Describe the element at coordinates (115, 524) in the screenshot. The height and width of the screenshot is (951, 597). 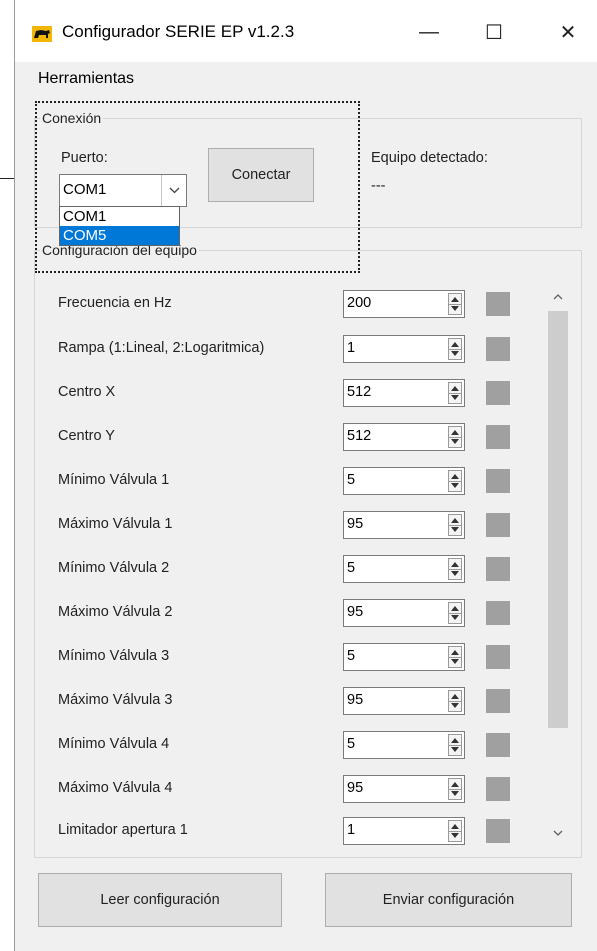
I see `config-row-label: Máximo Válvula 1` at that location.